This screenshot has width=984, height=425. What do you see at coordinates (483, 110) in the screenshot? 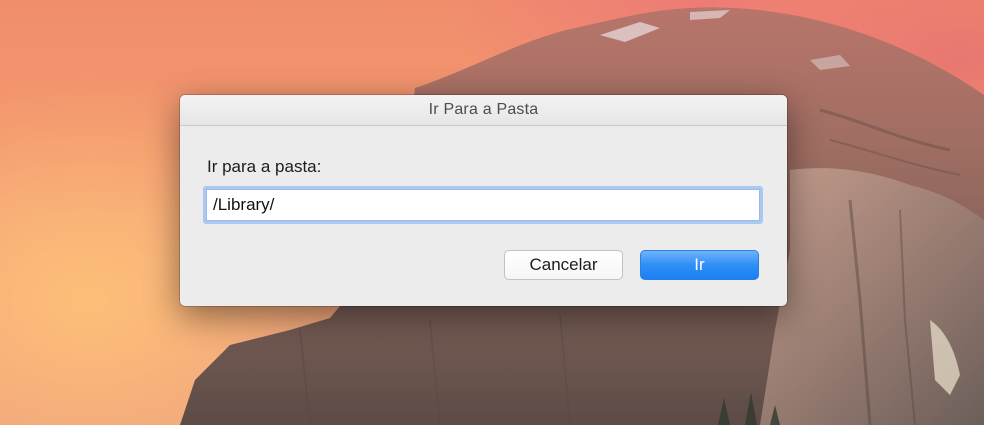
I see `dialog-title: Ir Para a Pasta` at bounding box center [483, 110].